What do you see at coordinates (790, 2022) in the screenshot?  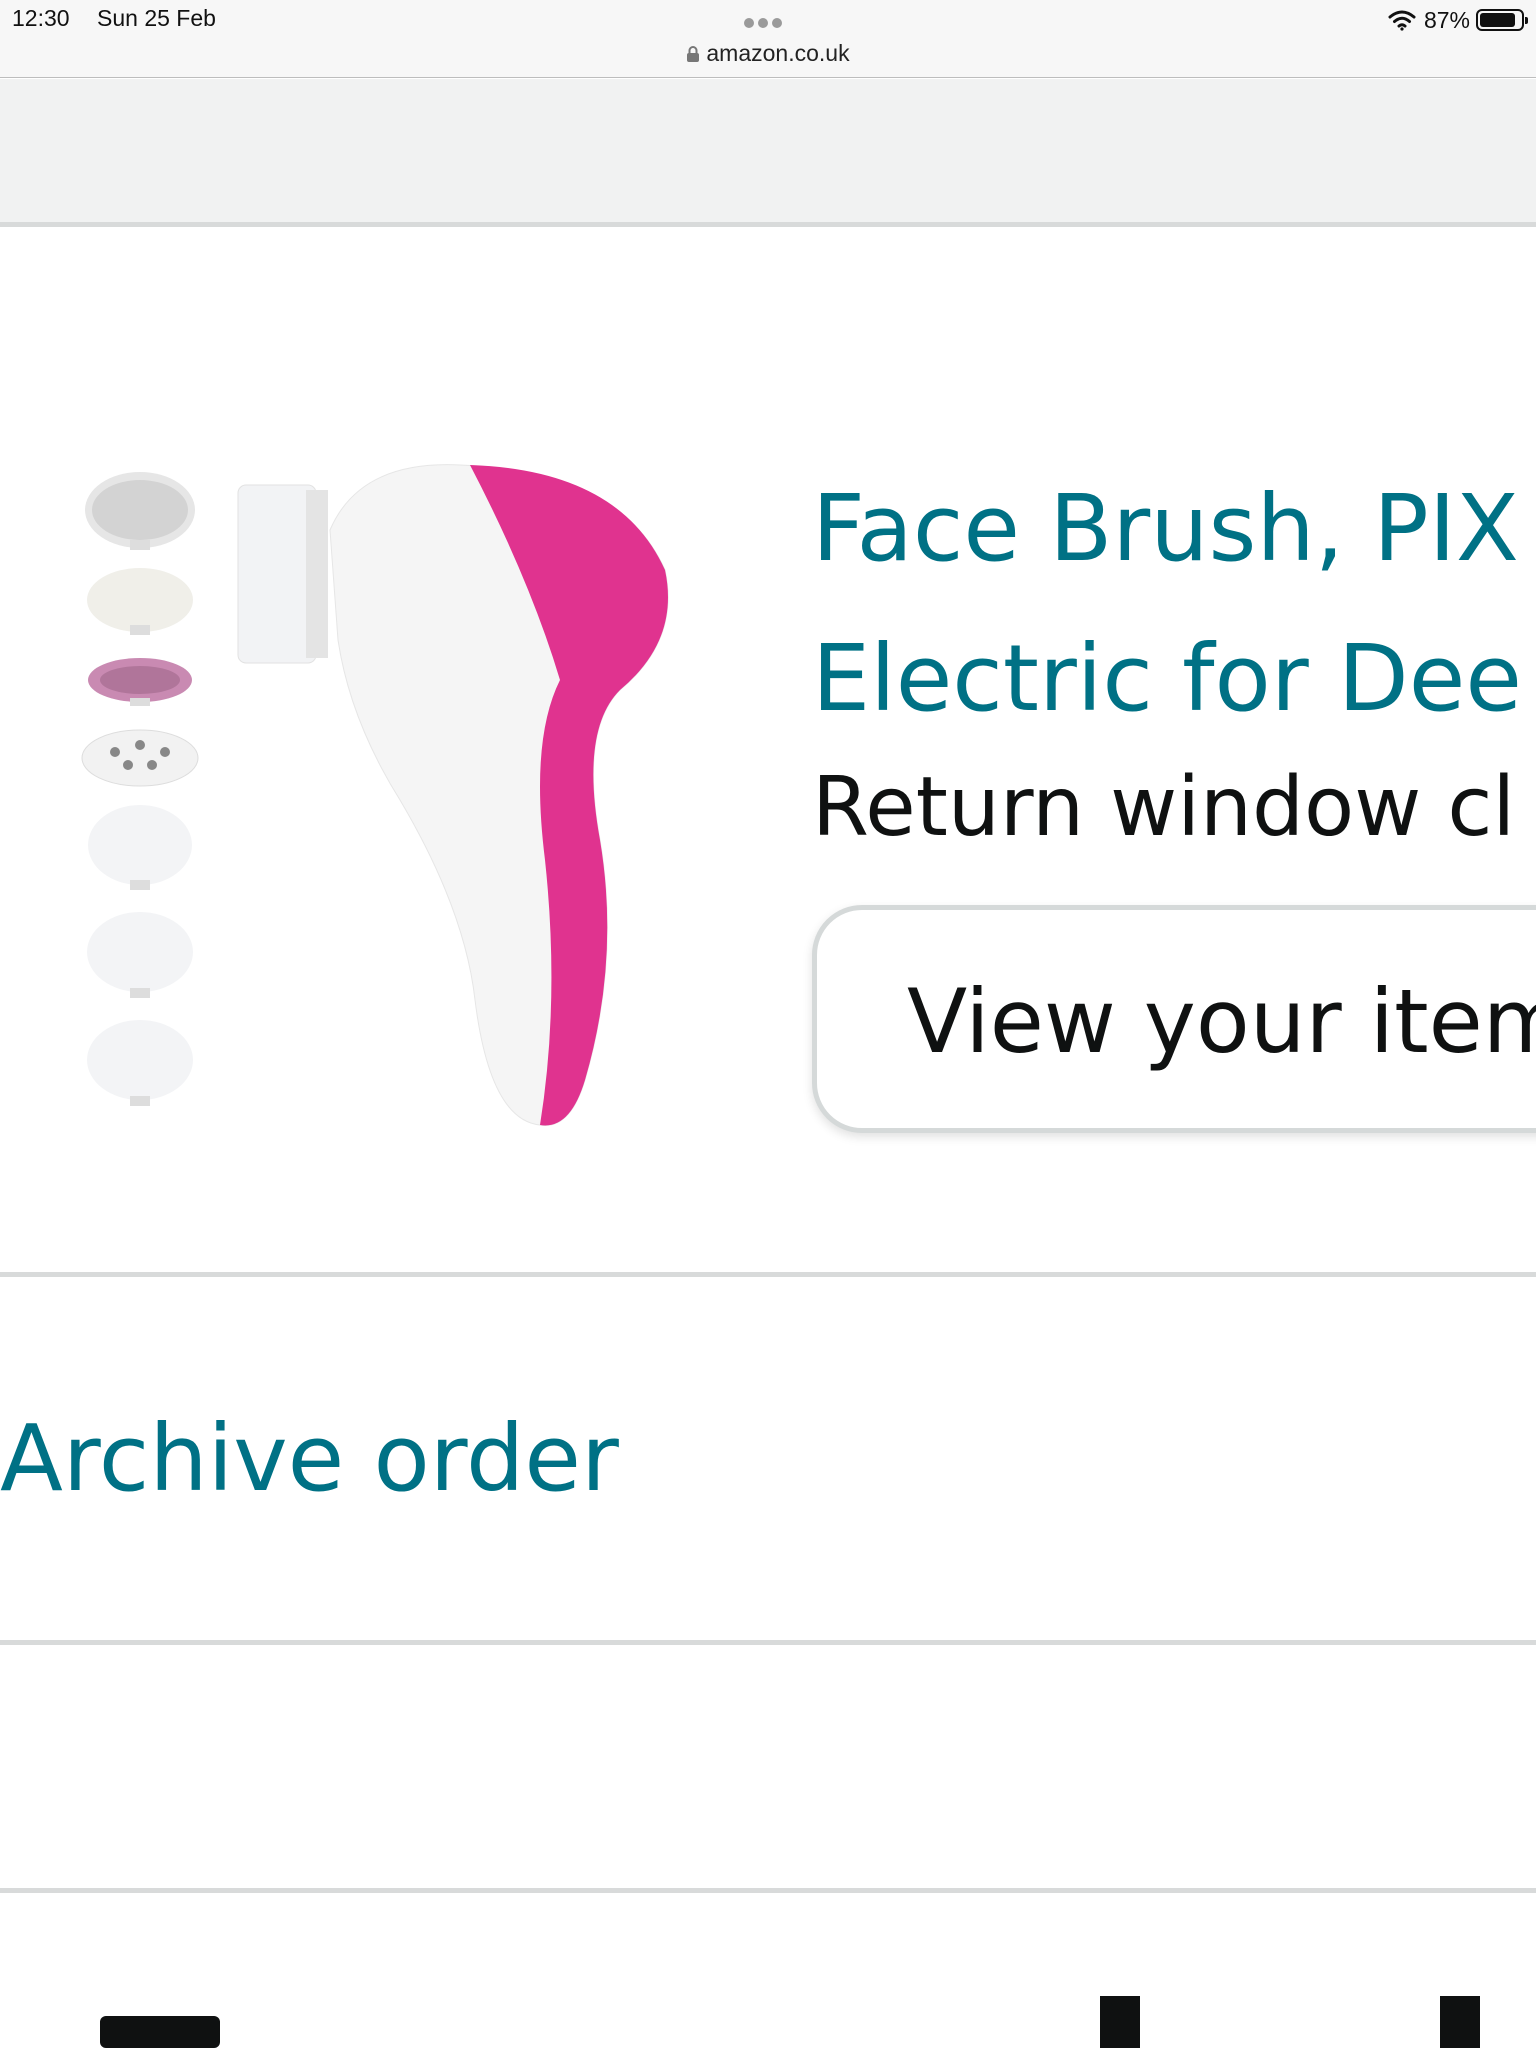 I see `cut-off-heading-text` at bounding box center [790, 2022].